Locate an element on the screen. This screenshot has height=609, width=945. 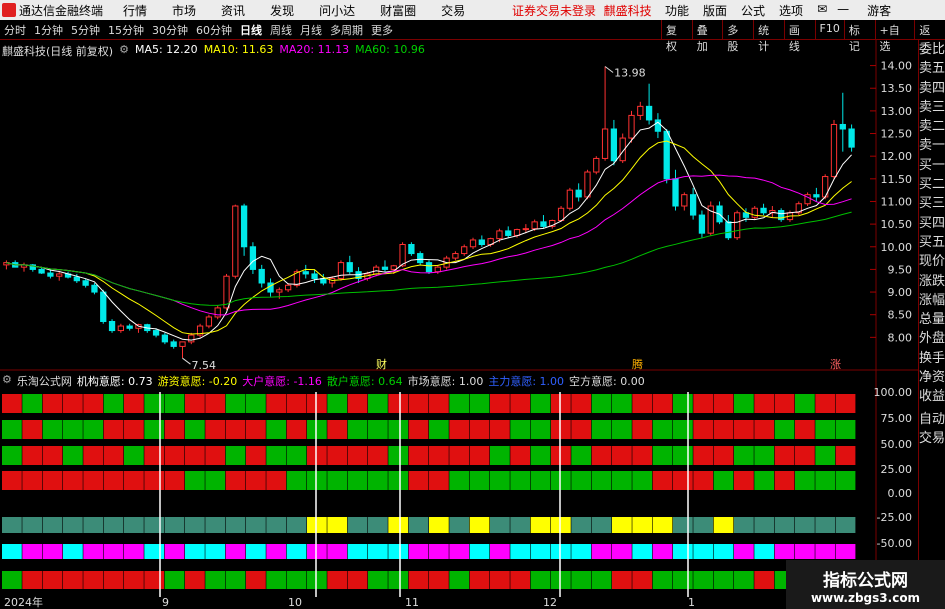
sidebar-sell1: 卖一 is located at coordinates (932, 145).